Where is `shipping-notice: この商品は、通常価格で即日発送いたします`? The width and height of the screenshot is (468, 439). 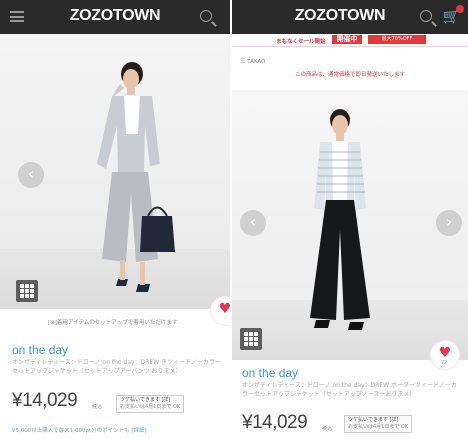 shipping-notice: この商品は、通常価格で即日発送いたします is located at coordinates (349, 75).